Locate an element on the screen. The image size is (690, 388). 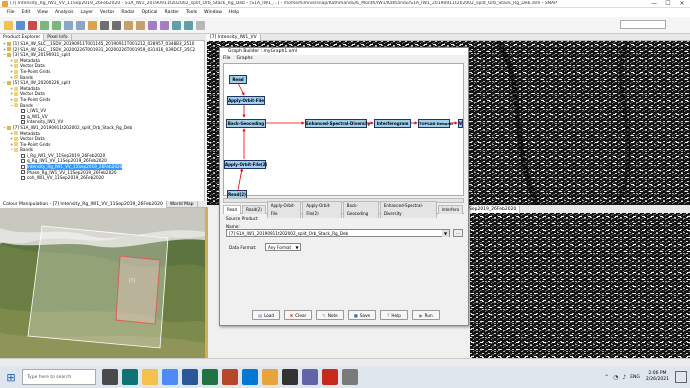
settings-icon is located at coordinates (350, 377).